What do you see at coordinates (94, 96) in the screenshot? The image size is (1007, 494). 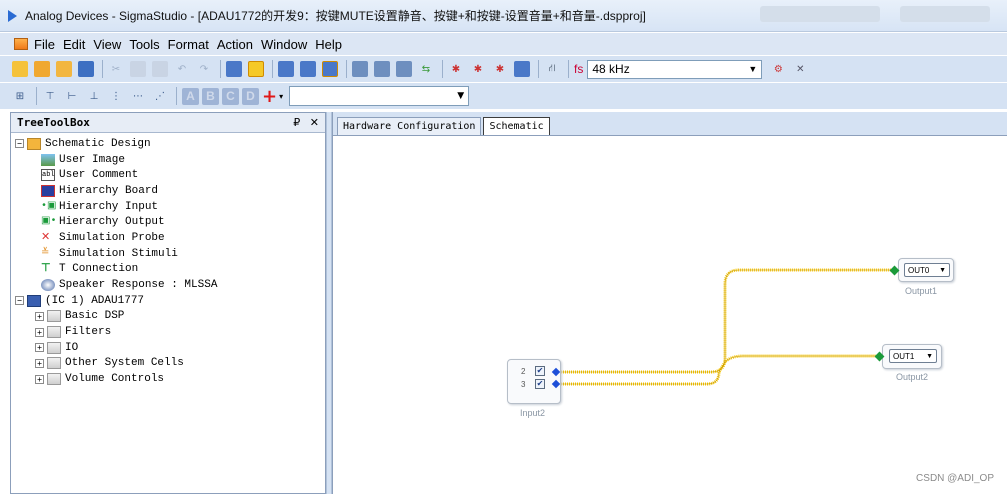 I see `align-bottom-icon: ⊥` at bounding box center [94, 96].